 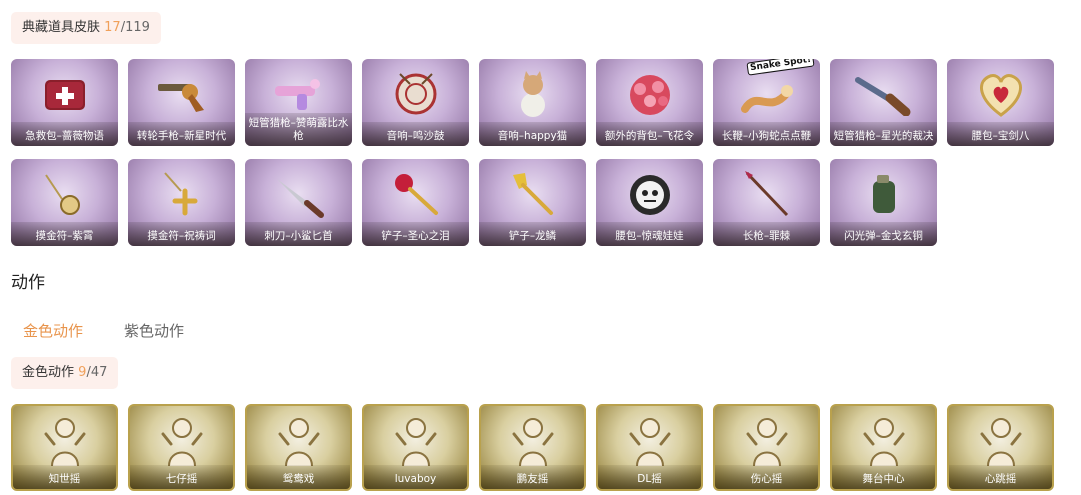 I want to click on gold-shovel-icon, so click(x=533, y=194).